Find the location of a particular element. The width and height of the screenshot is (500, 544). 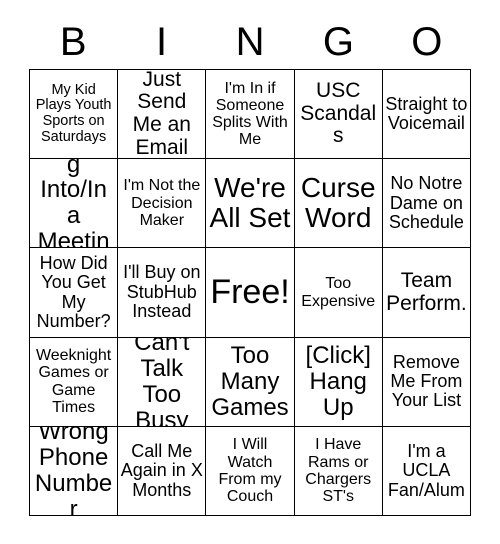

bingo-cell: Too Expensive is located at coordinates (338, 293).